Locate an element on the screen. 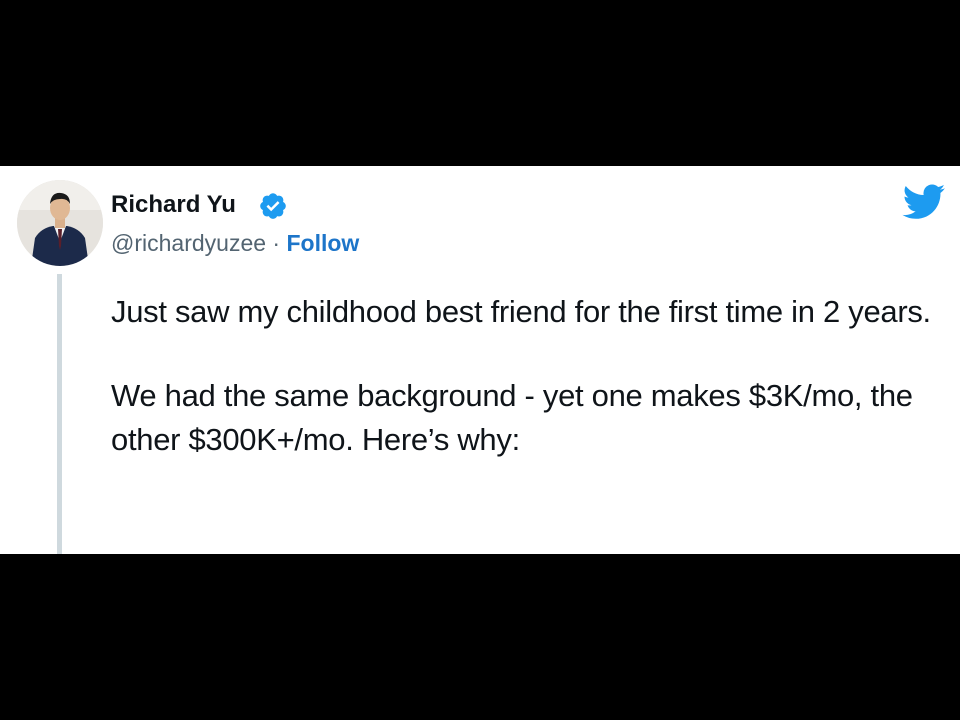 This screenshot has width=960, height=720. follow-button: Follow is located at coordinates (322, 243).